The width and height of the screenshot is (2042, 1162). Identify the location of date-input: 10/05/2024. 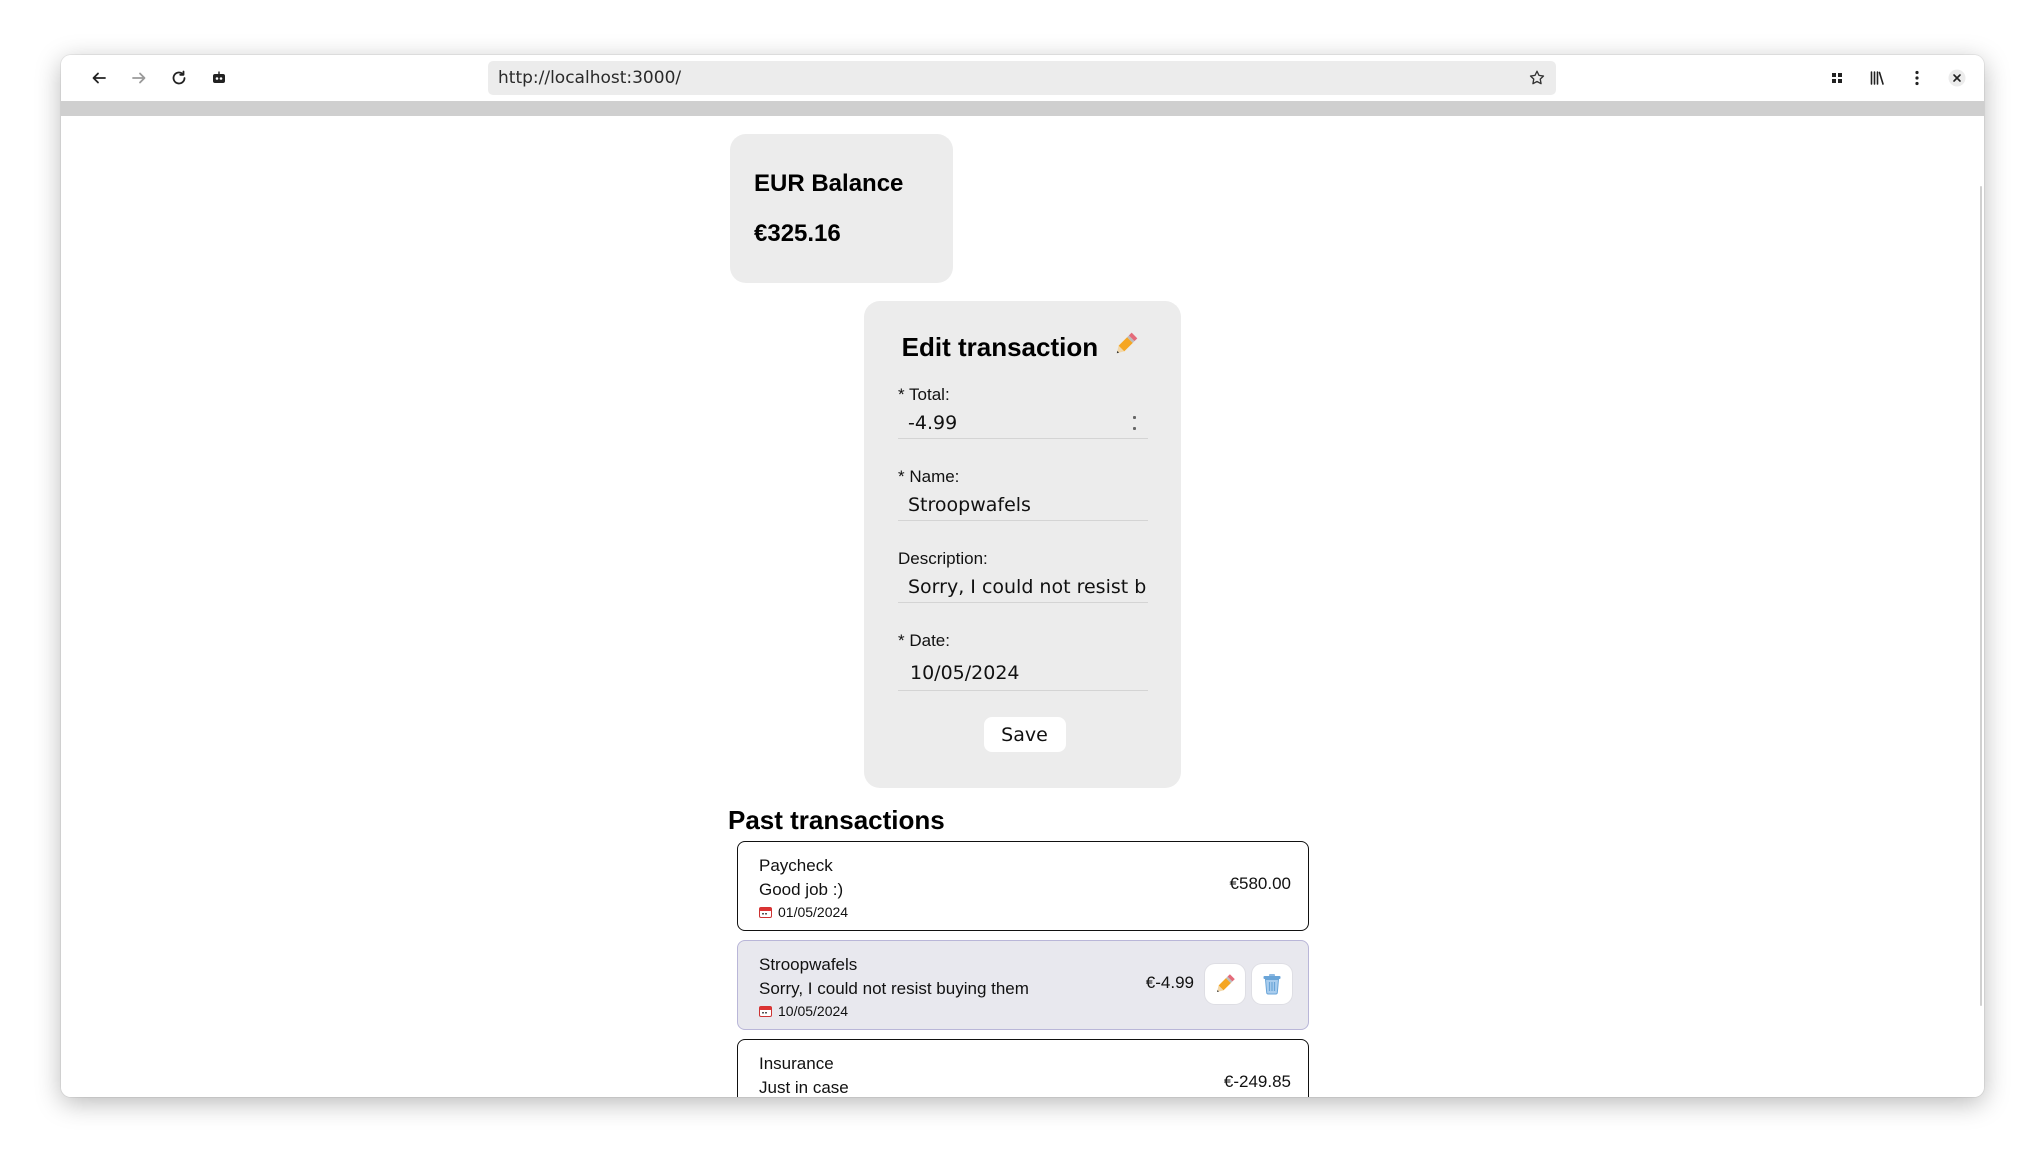
(1023, 672).